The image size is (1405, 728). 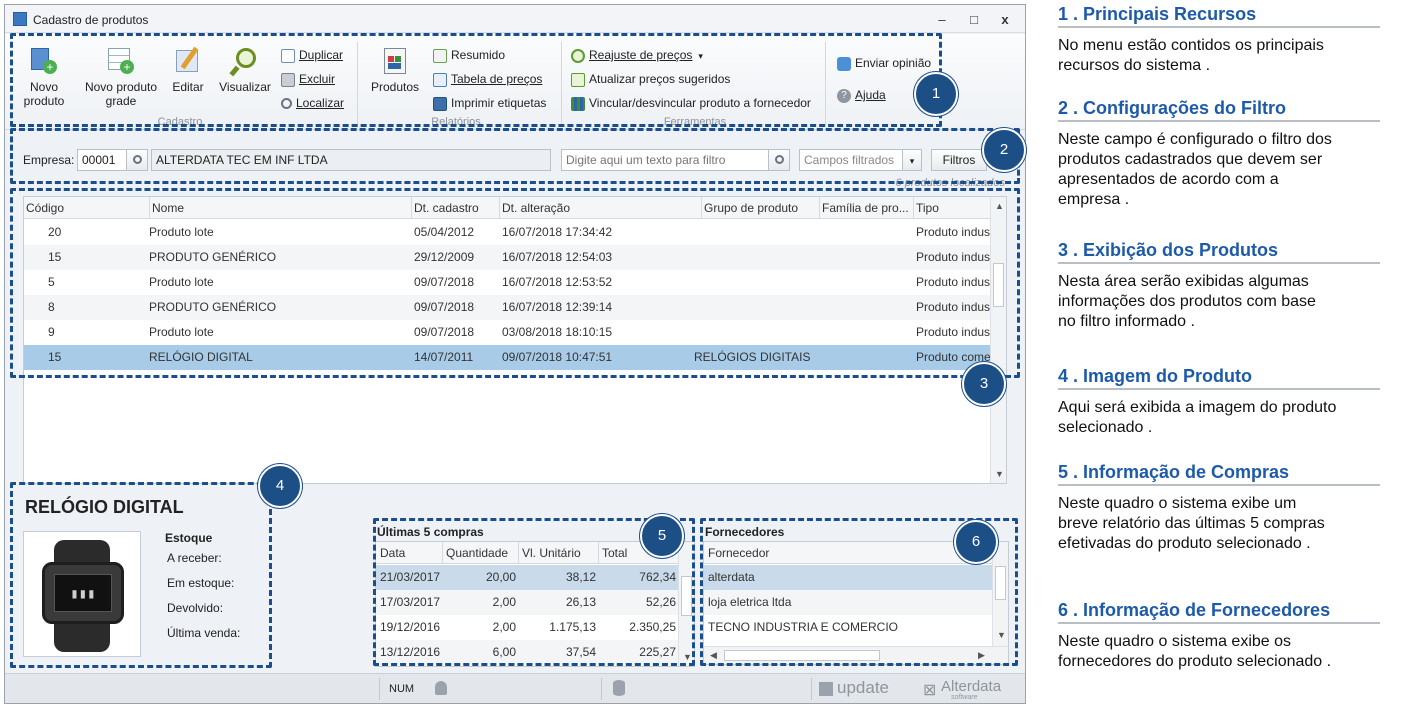 I want to click on legend-text-line: breve relatório das últimas 5 compras, so click(x=1191, y=523).